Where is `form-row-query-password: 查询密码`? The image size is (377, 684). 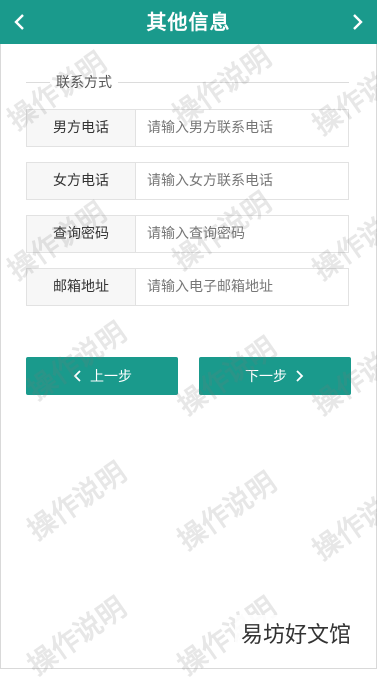 form-row-query-password: 查询密码 is located at coordinates (187, 234).